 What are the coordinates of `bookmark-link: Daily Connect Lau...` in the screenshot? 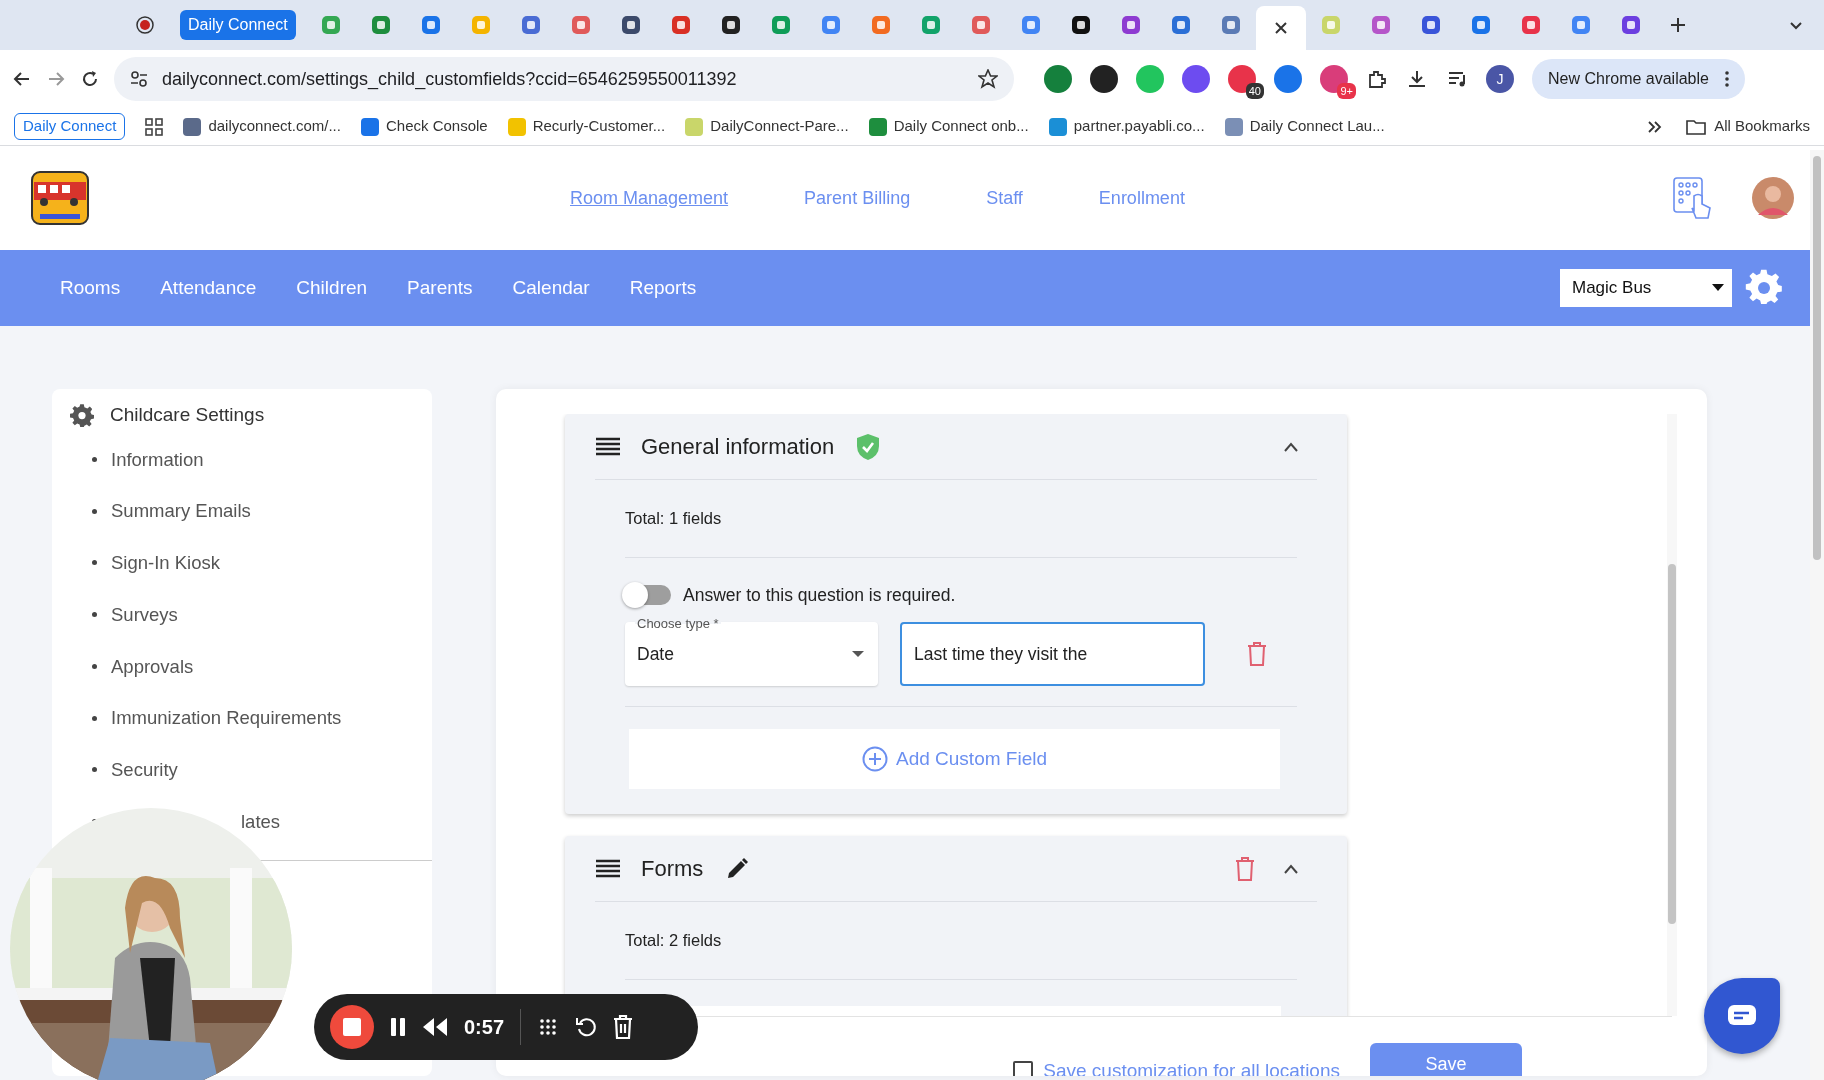 It's located at (1317, 126).